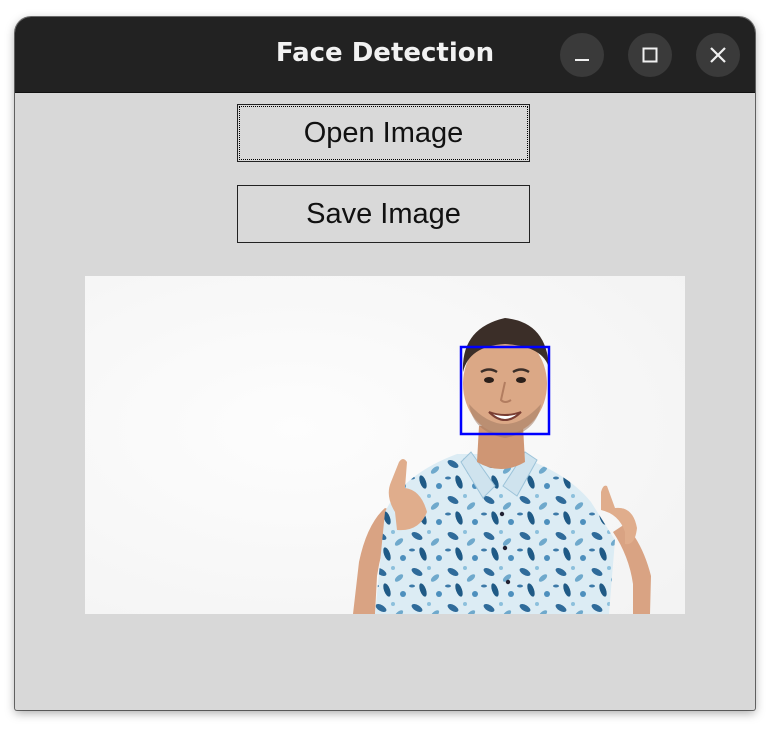  I want to click on minimize-button, so click(582, 55).